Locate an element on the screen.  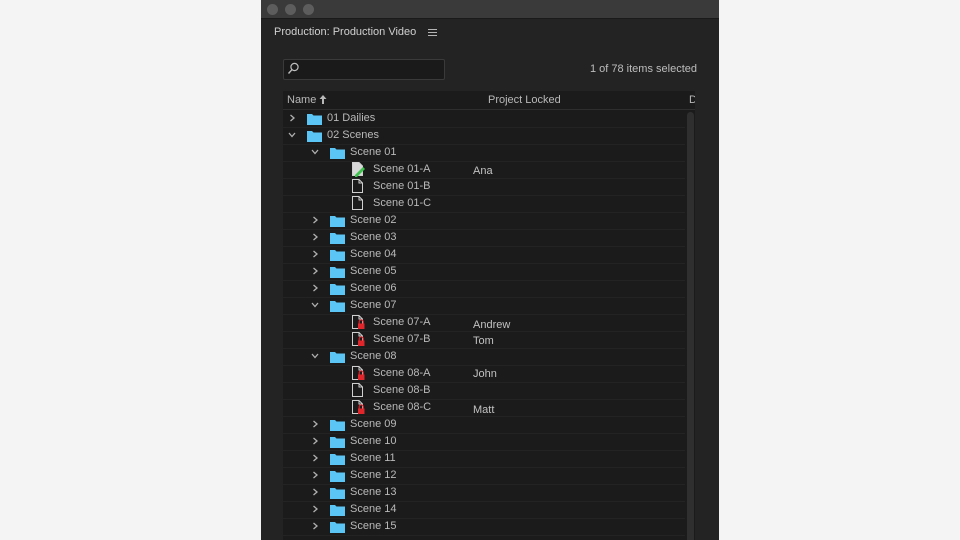
folder-row: Scene 06 is located at coordinates (484, 289).